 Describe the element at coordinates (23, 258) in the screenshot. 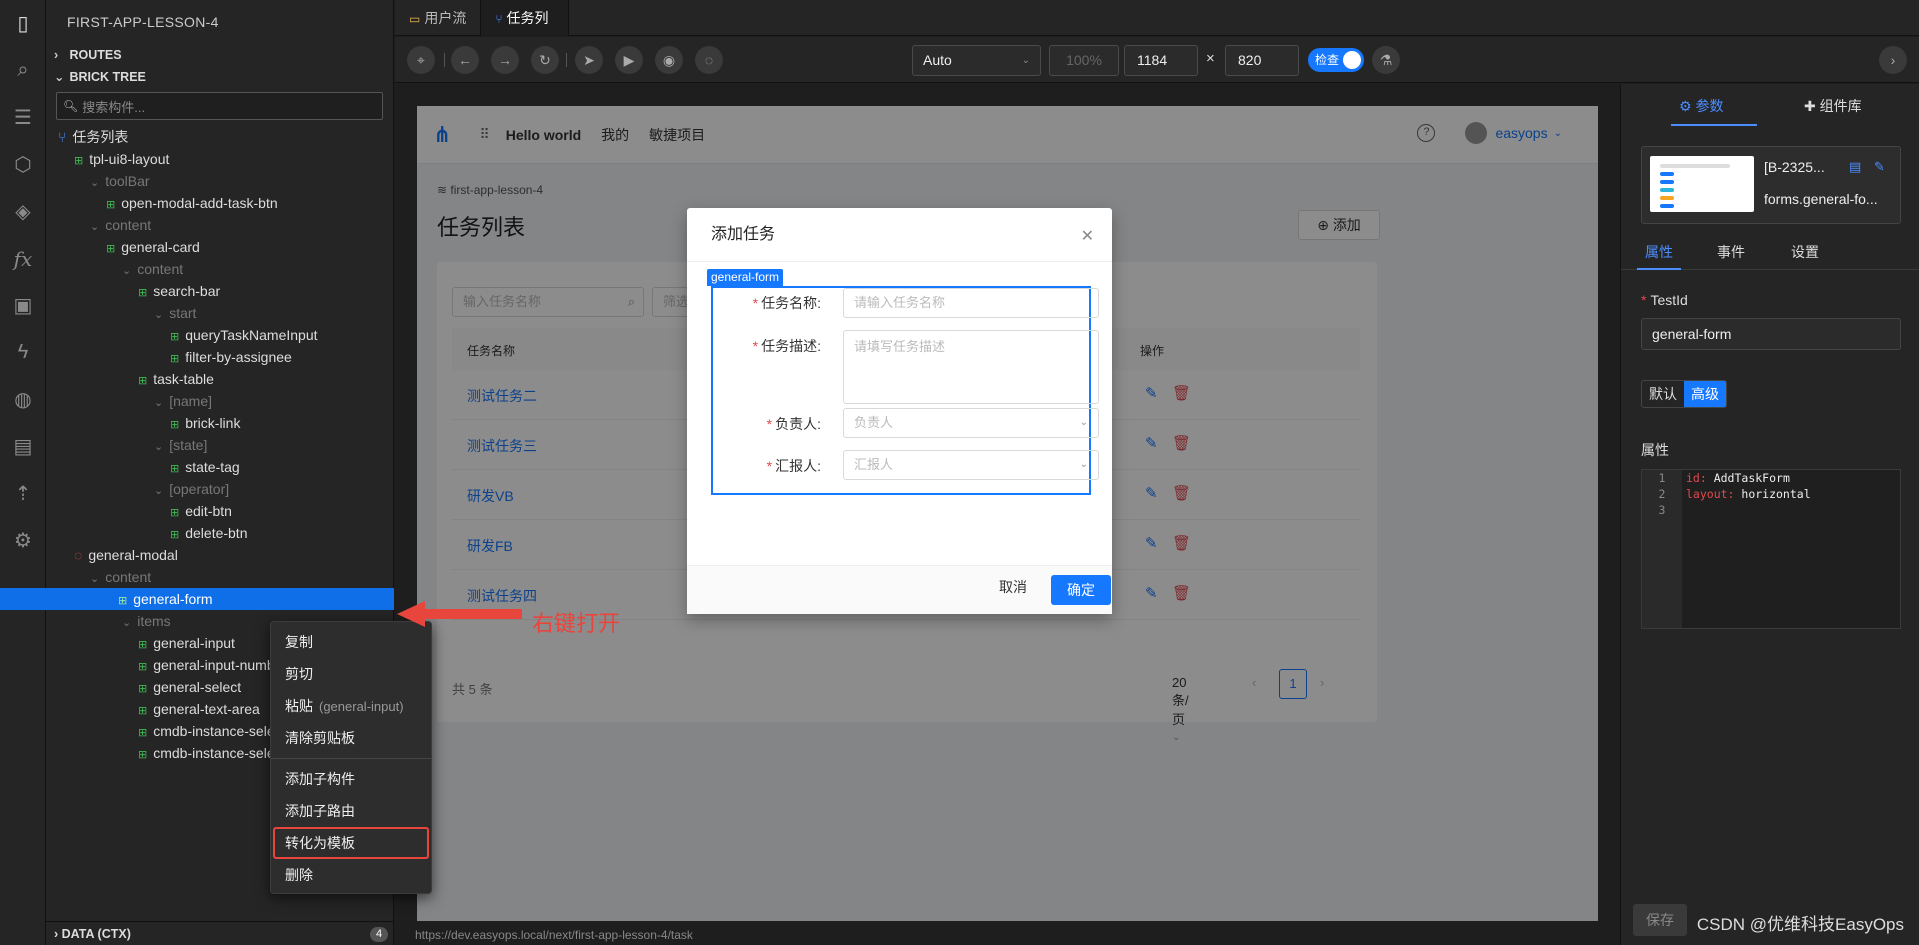

I see `function-icon: fx` at that location.